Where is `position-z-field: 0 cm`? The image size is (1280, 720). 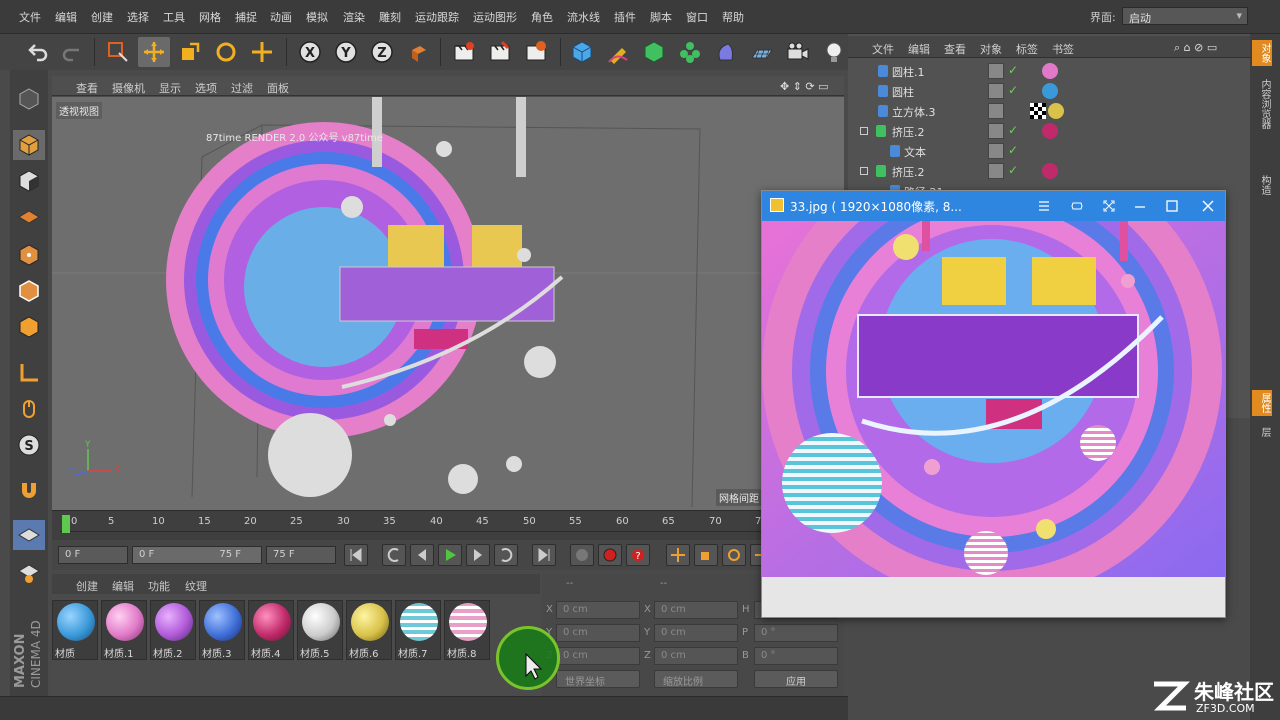 position-z-field: 0 cm is located at coordinates (598, 656).